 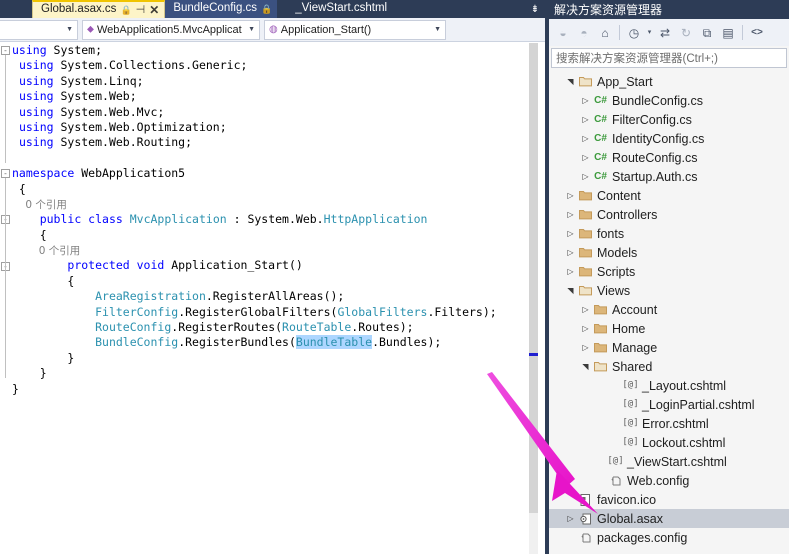 What do you see at coordinates (669, 480) in the screenshot?
I see `tree-item-web-config: · Web.config` at bounding box center [669, 480].